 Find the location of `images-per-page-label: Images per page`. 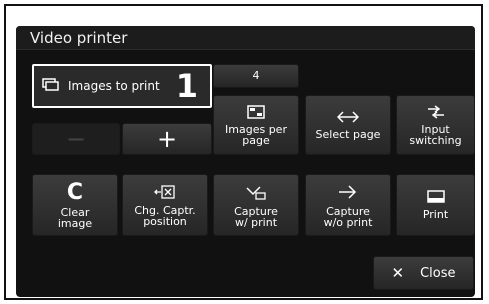

images-per-page-label: Images per page is located at coordinates (256, 134).